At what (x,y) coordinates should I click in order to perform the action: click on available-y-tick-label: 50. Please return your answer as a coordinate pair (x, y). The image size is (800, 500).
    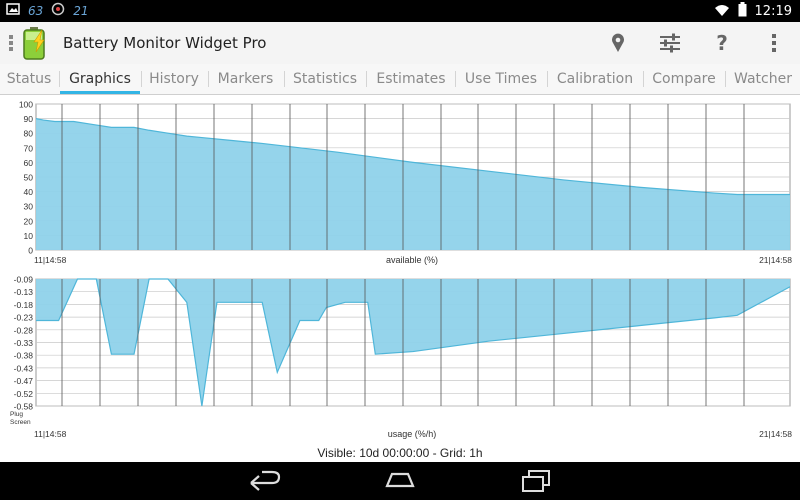
    Looking at the image, I should click on (29, 178).